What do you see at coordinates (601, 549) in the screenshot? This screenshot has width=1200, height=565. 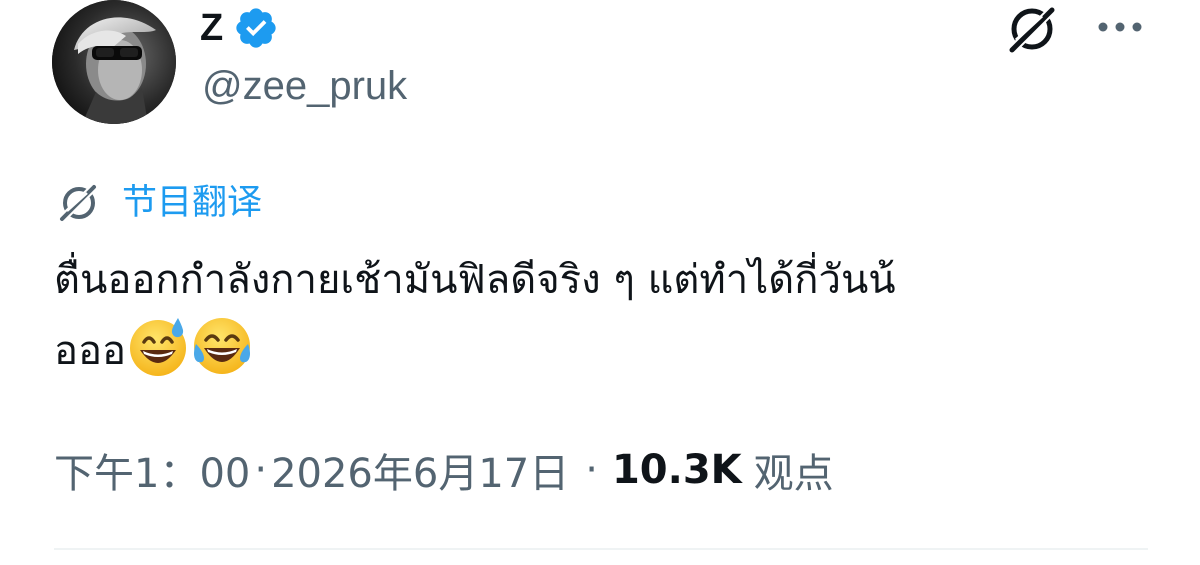 I see `divider` at bounding box center [601, 549].